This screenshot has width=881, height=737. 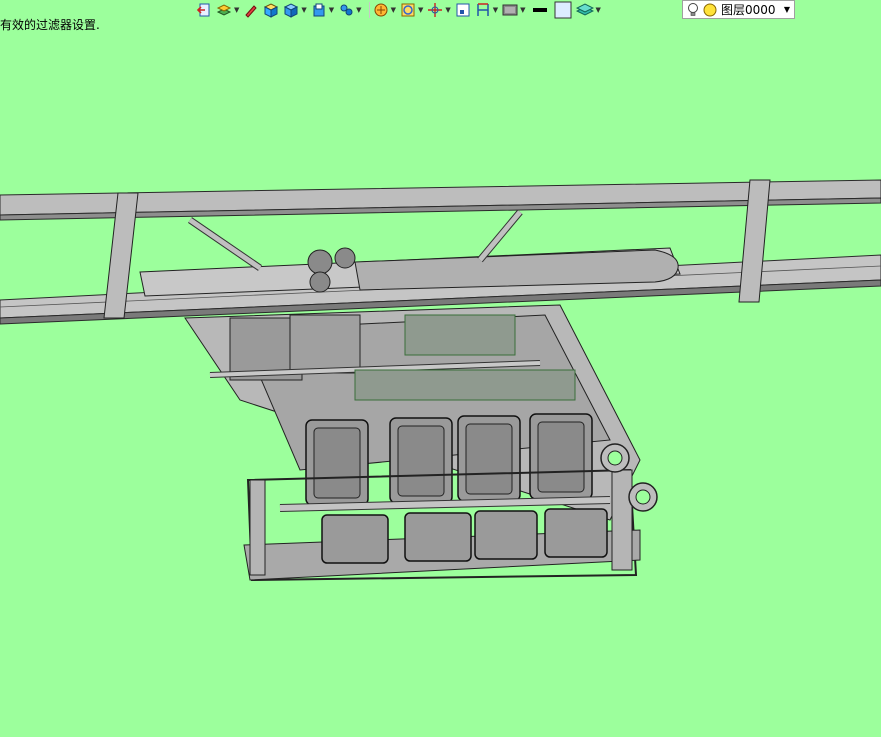 I want to click on yellow-circle-icon, so click(x=710, y=10).